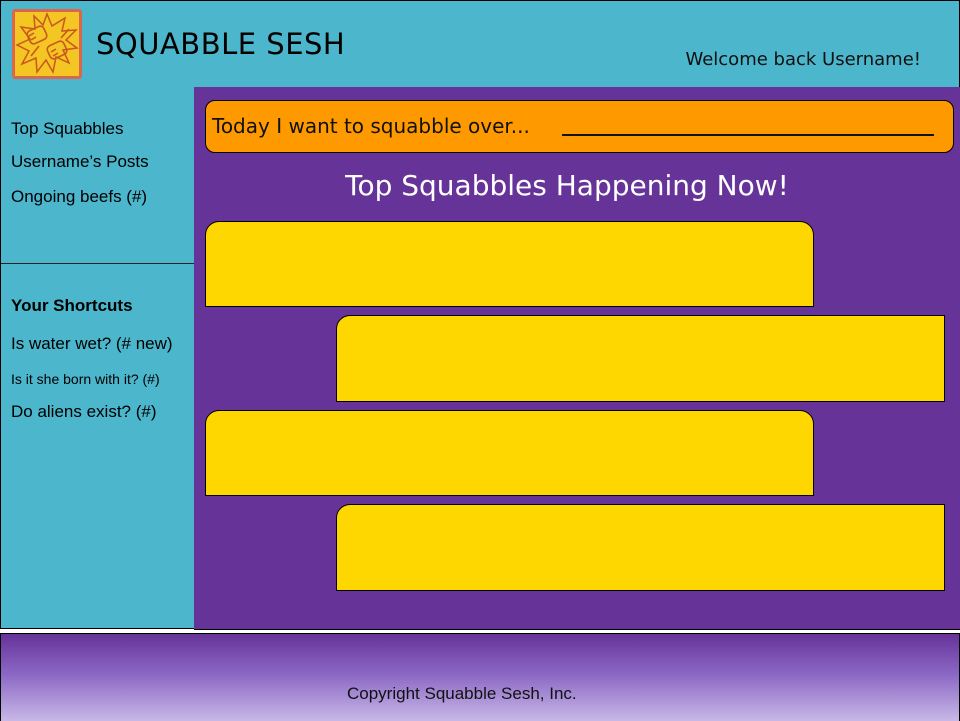 This screenshot has width=960, height=721. Describe the element at coordinates (92, 344) in the screenshot. I see `shortcut-is-water-wet: Is water wet? (# new)` at that location.